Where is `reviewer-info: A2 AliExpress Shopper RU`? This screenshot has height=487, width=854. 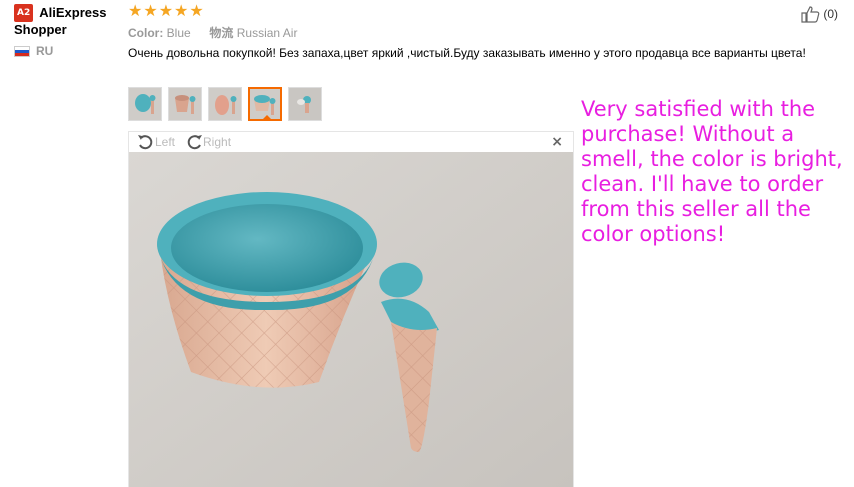
reviewer-info: A2 AliExpress Shopper RU is located at coordinates (69, 31).